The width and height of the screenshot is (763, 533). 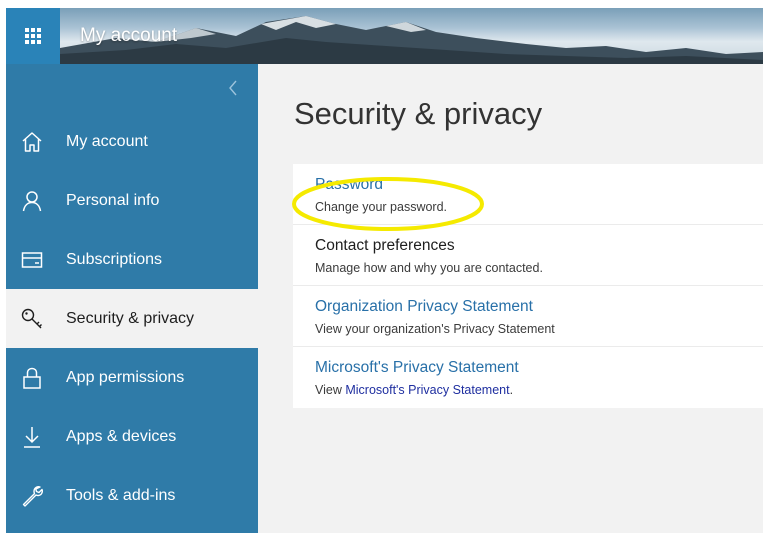 What do you see at coordinates (107, 141) in the screenshot?
I see `sidebar-item-label: My account` at bounding box center [107, 141].